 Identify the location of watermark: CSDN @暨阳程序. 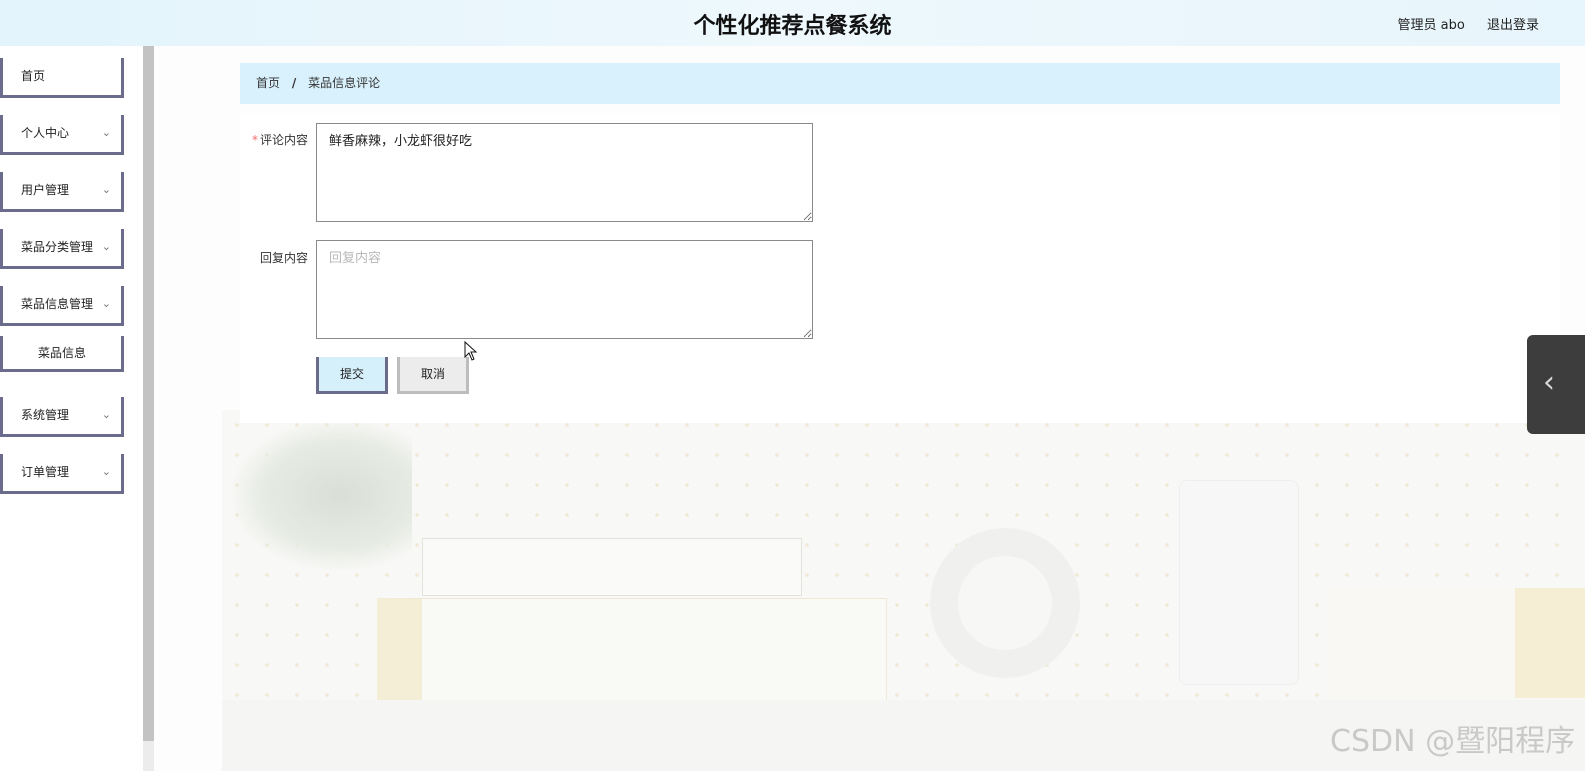
(1453, 741).